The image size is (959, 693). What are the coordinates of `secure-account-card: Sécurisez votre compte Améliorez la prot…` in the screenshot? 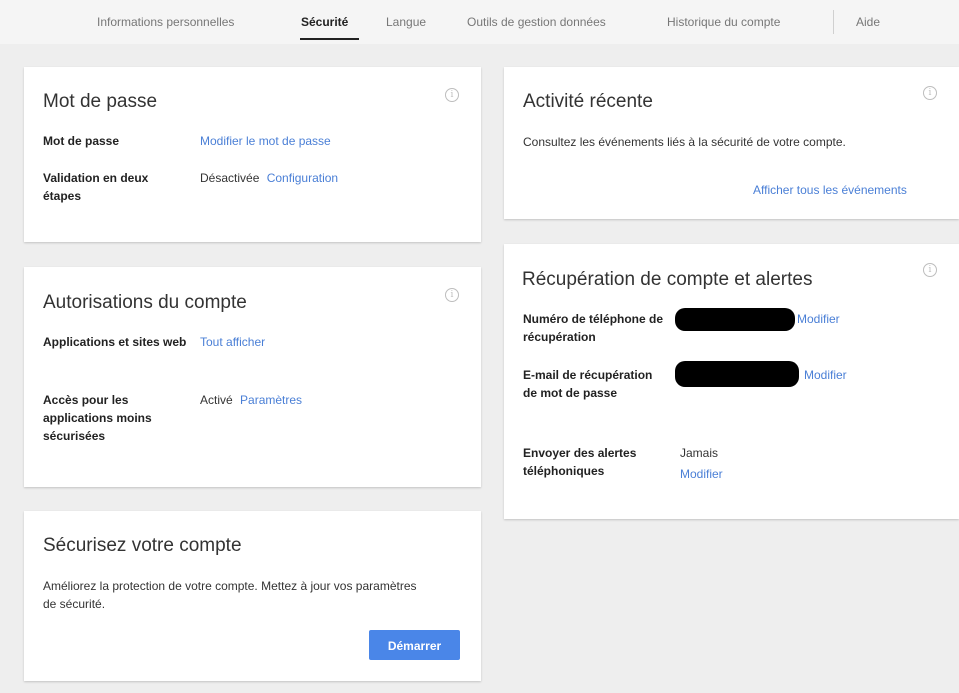 It's located at (252, 596).